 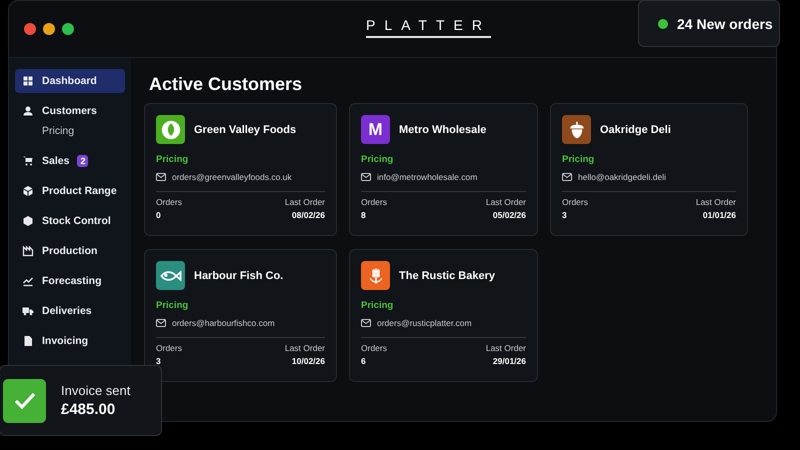 What do you see at coordinates (24, 400) in the screenshot?
I see `check-icon` at bounding box center [24, 400].